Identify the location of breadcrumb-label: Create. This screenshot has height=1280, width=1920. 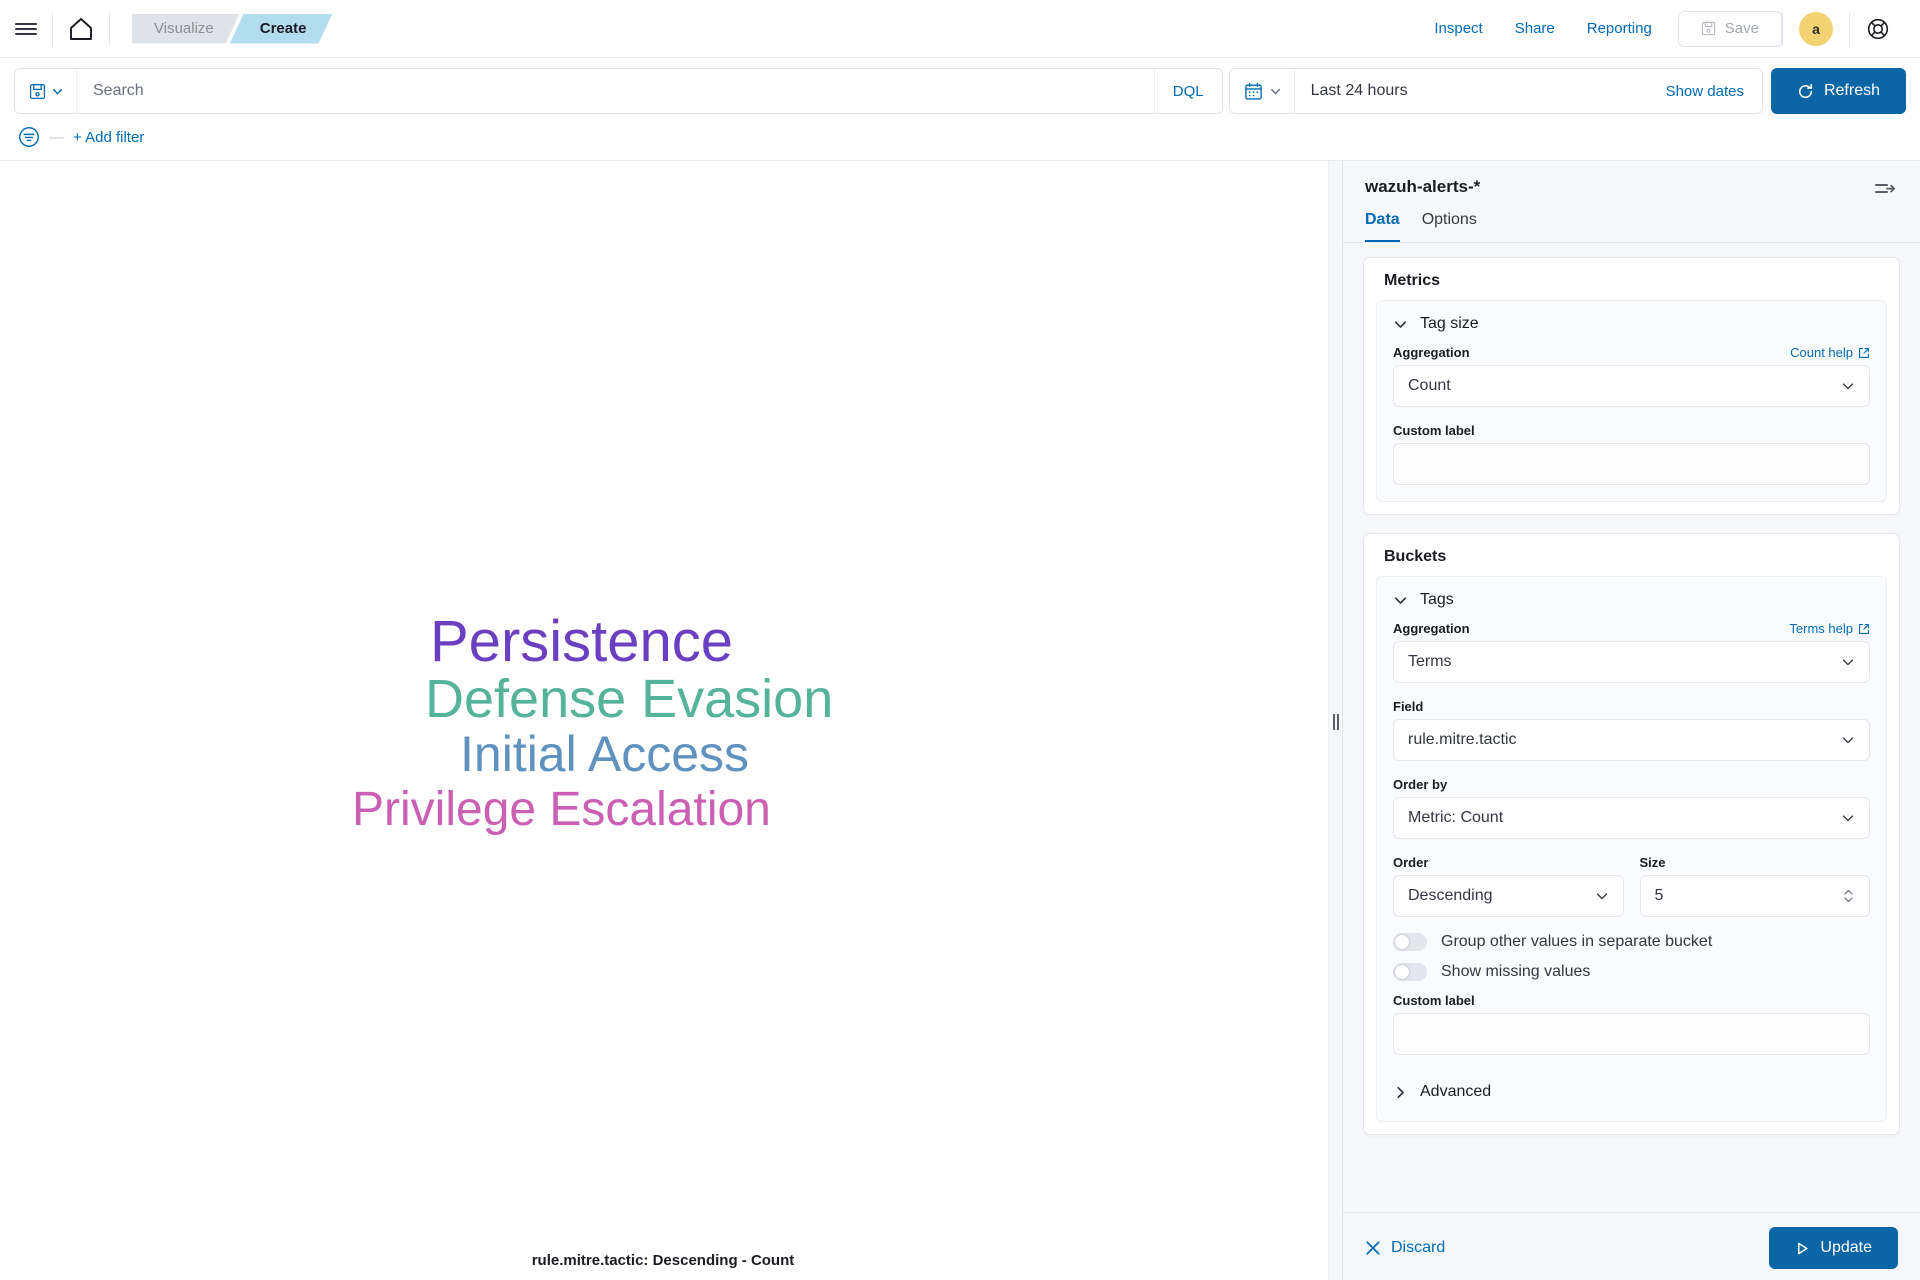
(283, 28).